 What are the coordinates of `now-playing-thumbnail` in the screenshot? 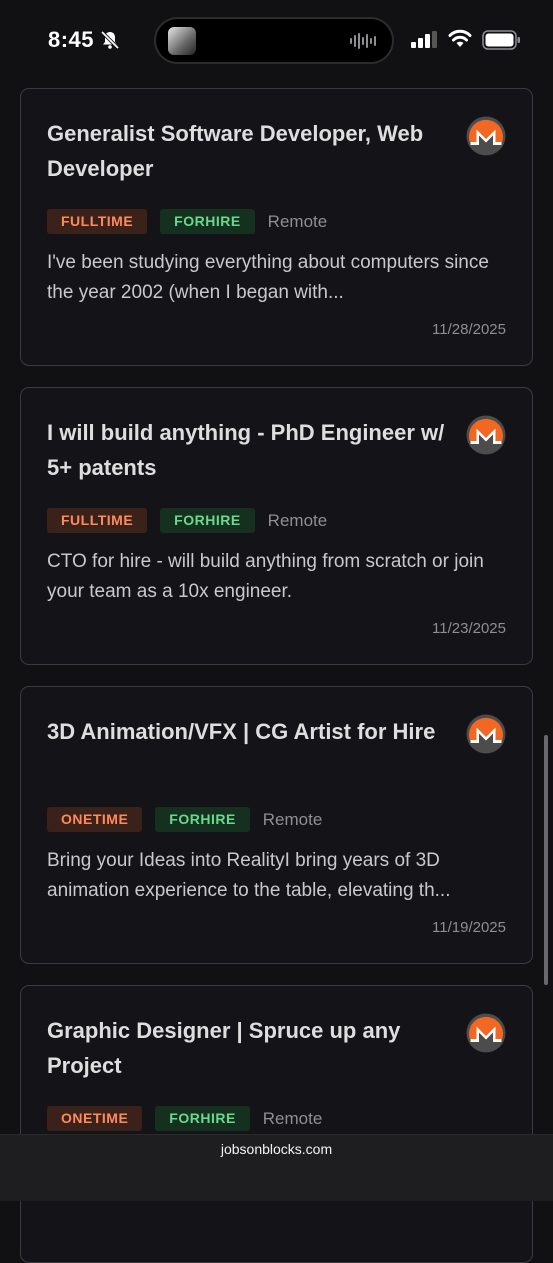 It's located at (182, 41).